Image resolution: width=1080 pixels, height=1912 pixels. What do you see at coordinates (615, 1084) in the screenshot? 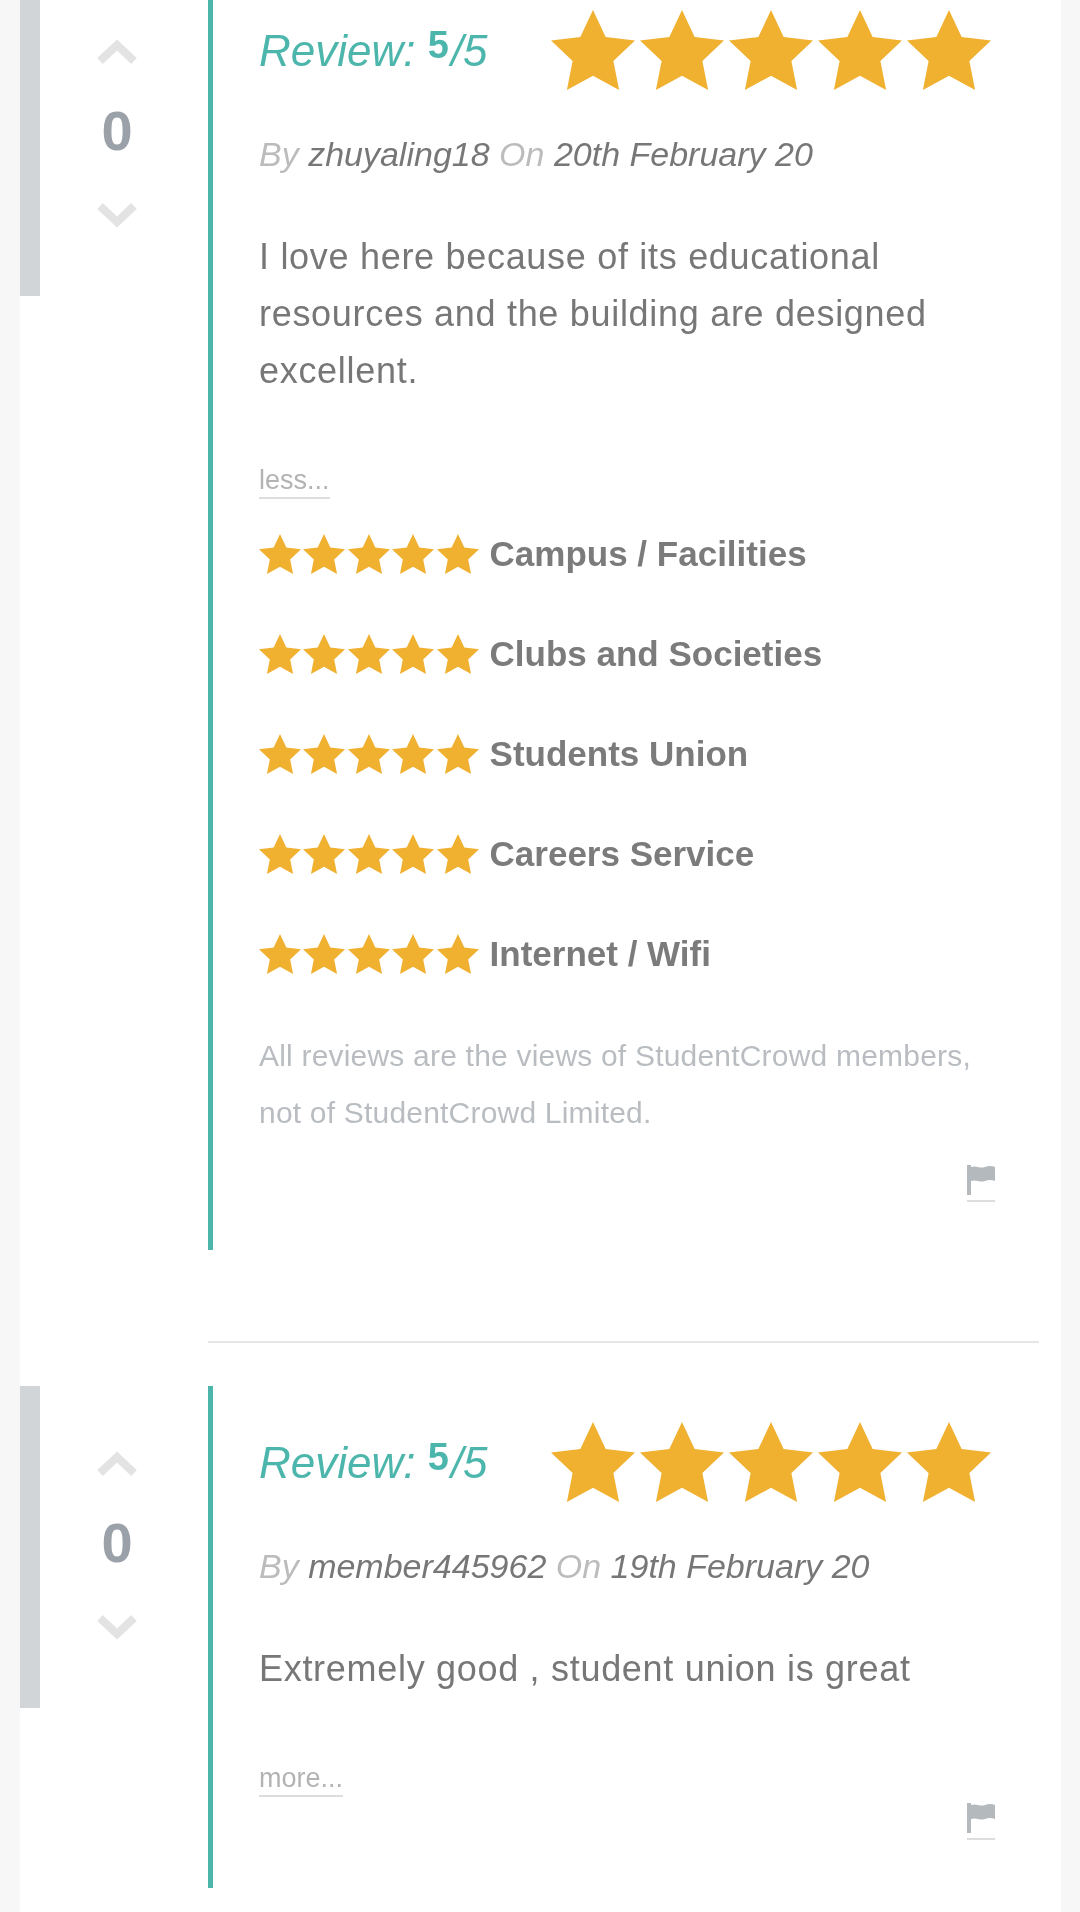
I see `disclaimer-text: All reviews are the views of StudentCrowd members, not of StudentCrowd Limited.` at bounding box center [615, 1084].